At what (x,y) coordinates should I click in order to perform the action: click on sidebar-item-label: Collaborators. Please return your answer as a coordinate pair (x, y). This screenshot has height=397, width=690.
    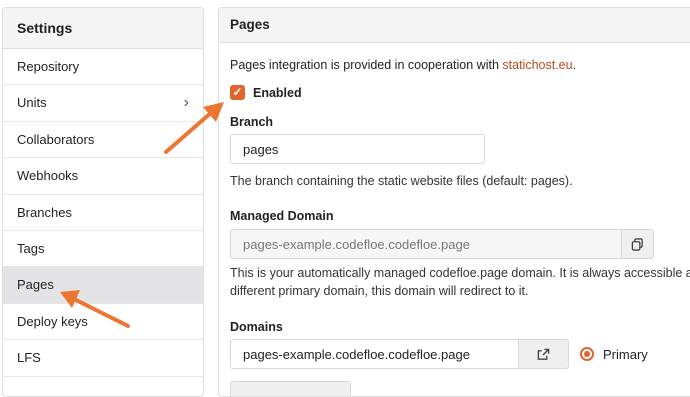
    Looking at the image, I should click on (56, 139).